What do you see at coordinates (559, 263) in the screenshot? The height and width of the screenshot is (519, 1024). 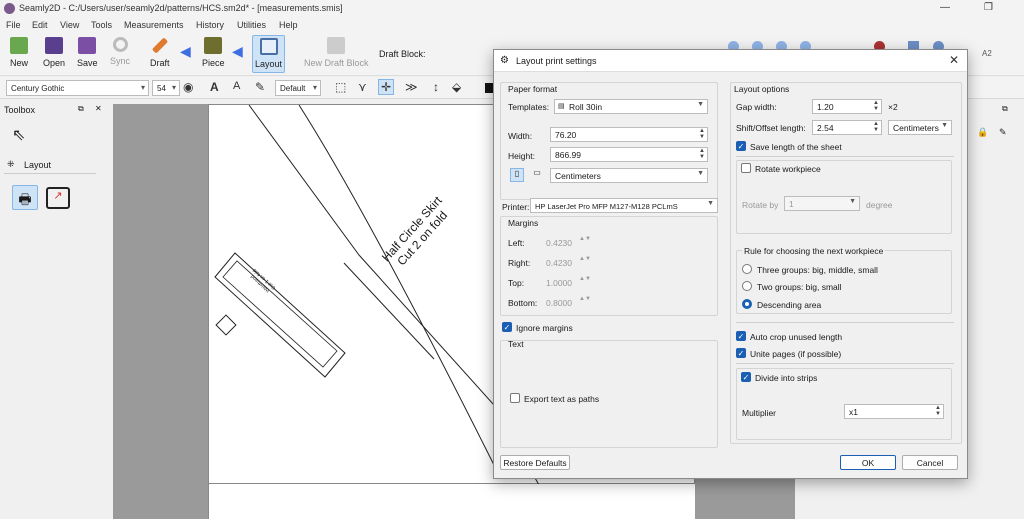 I see `margin-right-value: 0.4230` at bounding box center [559, 263].